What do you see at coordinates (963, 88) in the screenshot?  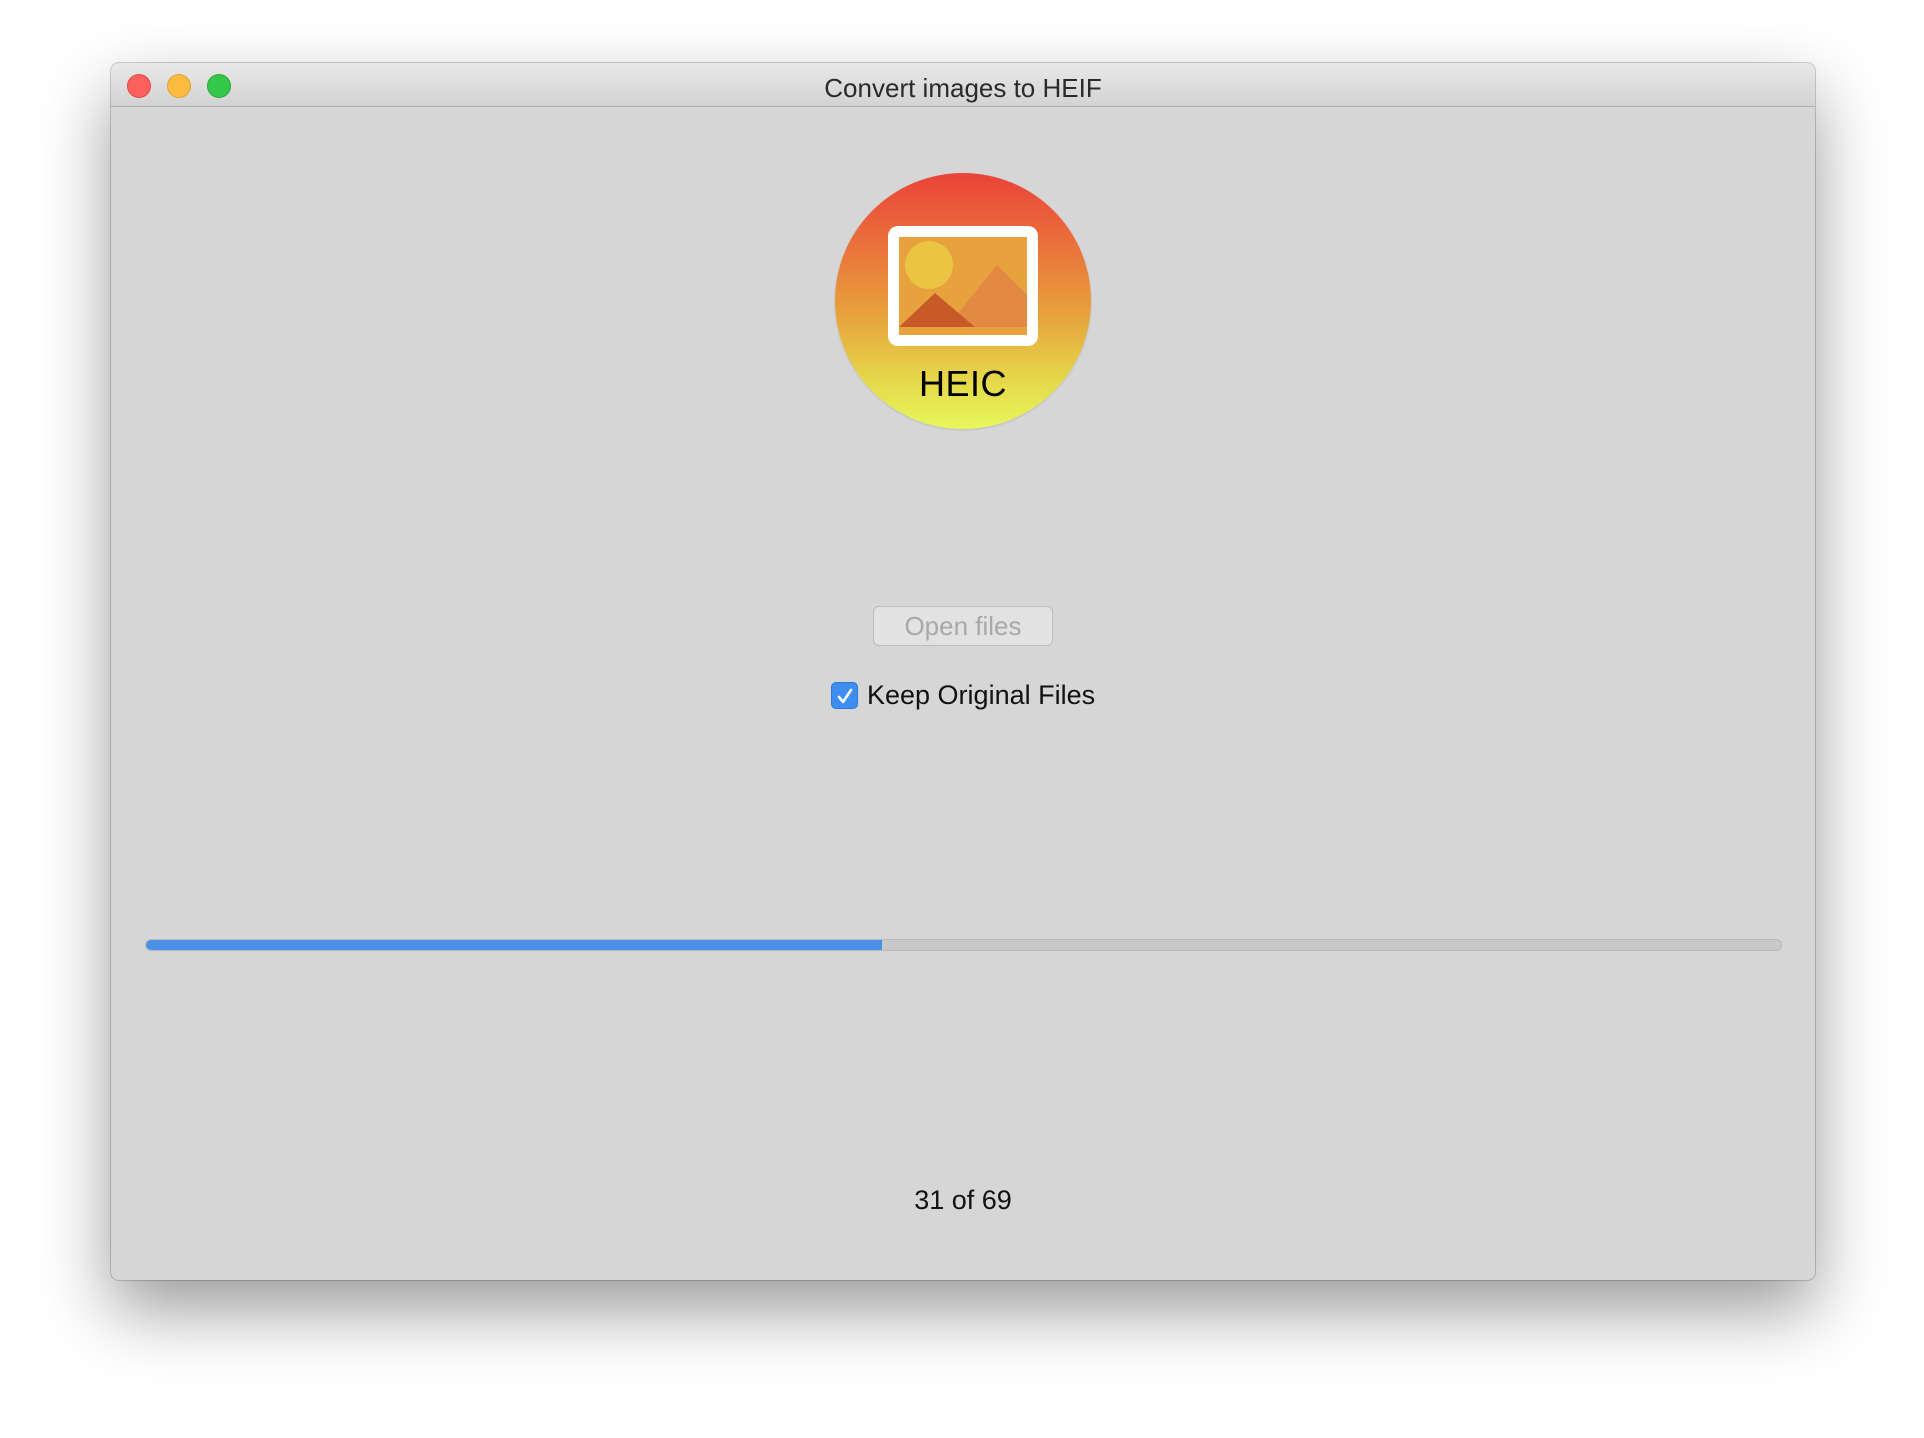 I see `window-title: Convert images to HEIF` at bounding box center [963, 88].